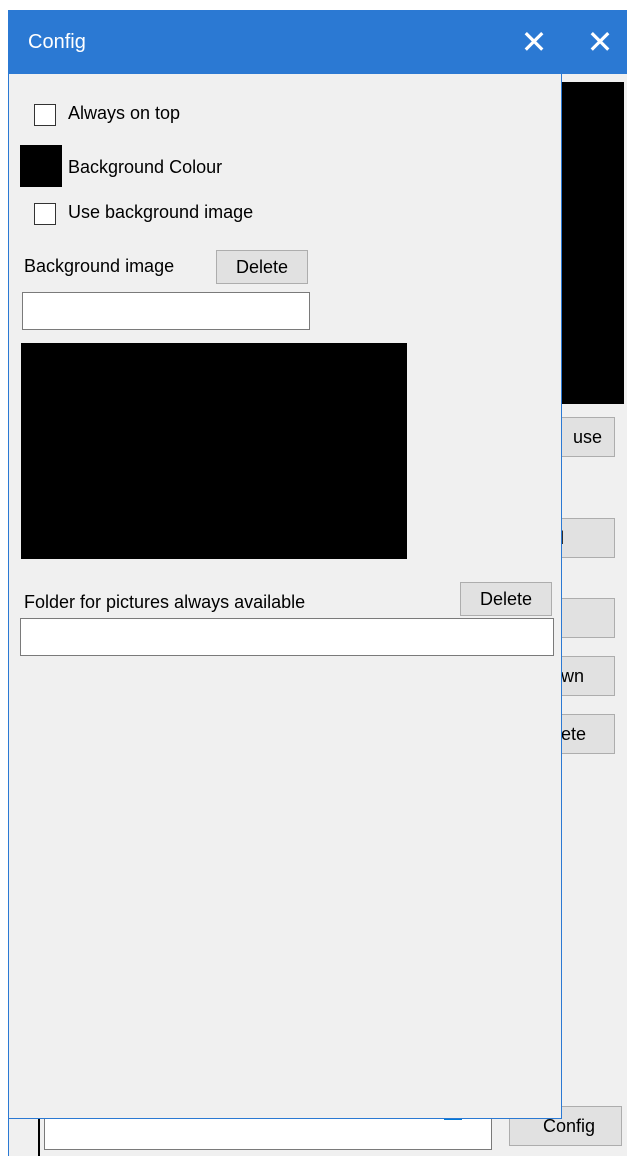 The height and width of the screenshot is (1156, 627). I want to click on folder-delete-button: Delete, so click(506, 599).